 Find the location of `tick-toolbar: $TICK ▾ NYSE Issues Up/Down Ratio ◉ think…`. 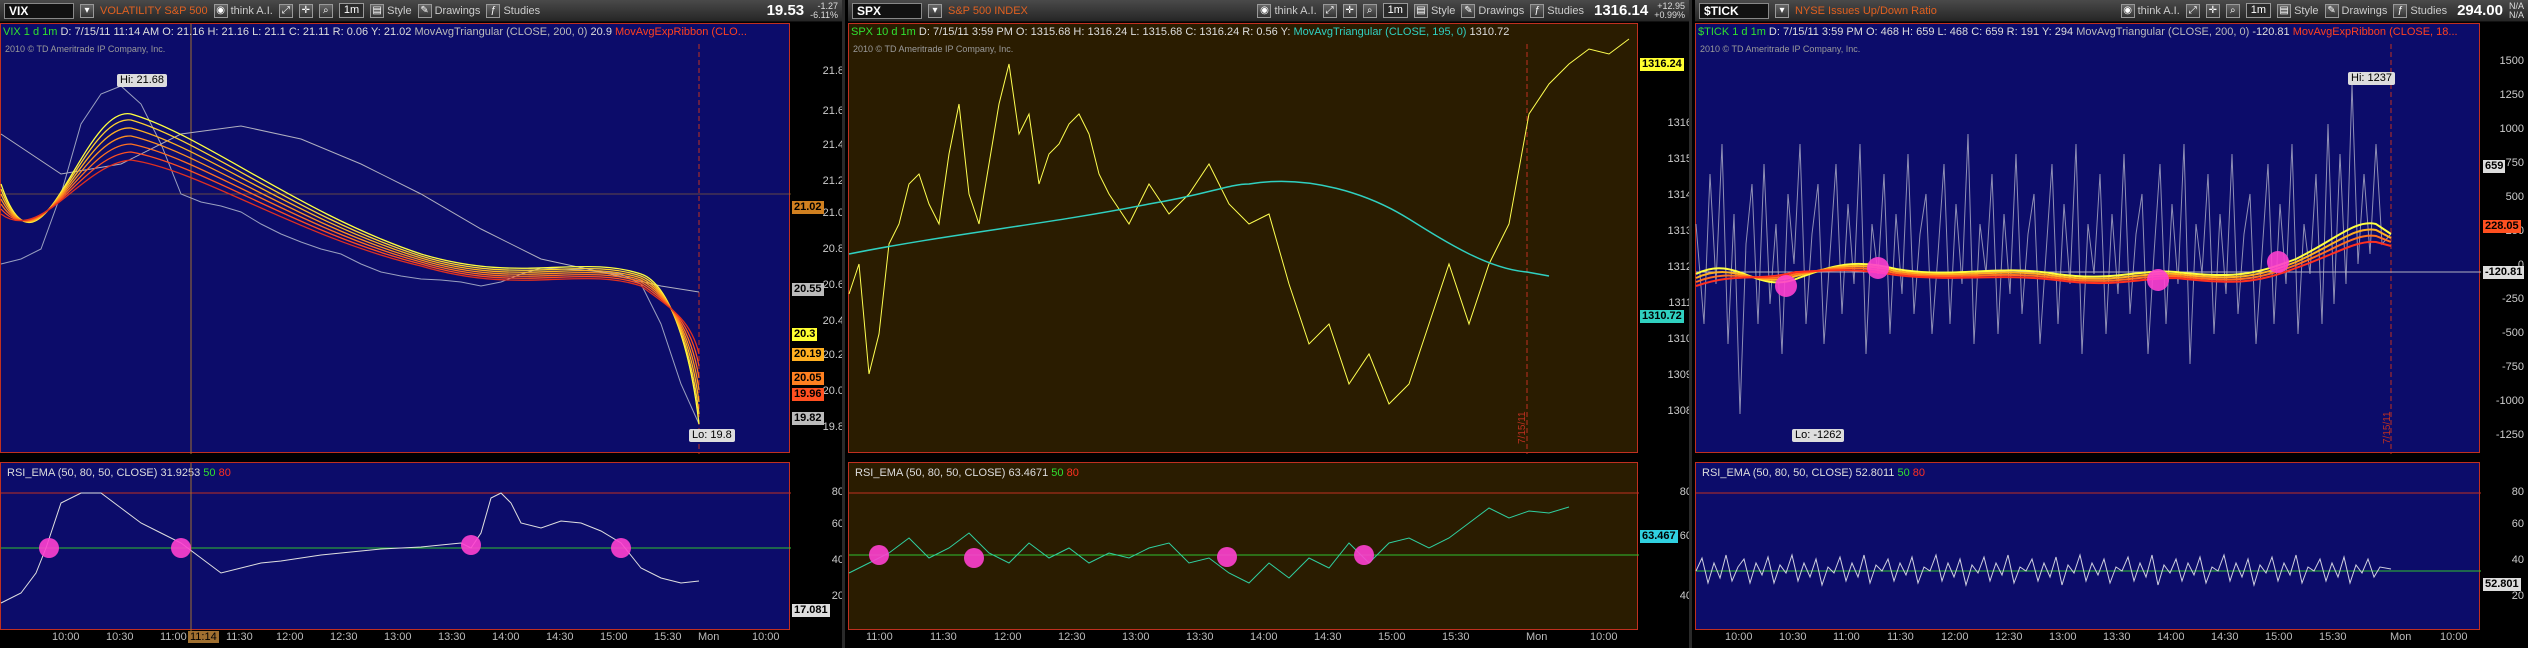

tick-toolbar: $TICK ▾ NYSE Issues Up/Down Ratio ◉ think… is located at coordinates (2111, 11).